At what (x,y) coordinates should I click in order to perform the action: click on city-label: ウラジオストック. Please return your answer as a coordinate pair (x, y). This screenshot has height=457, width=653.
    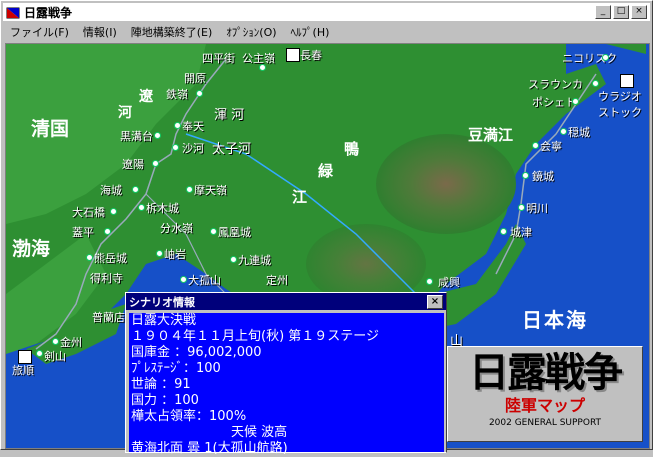
    Looking at the image, I should click on (620, 104).